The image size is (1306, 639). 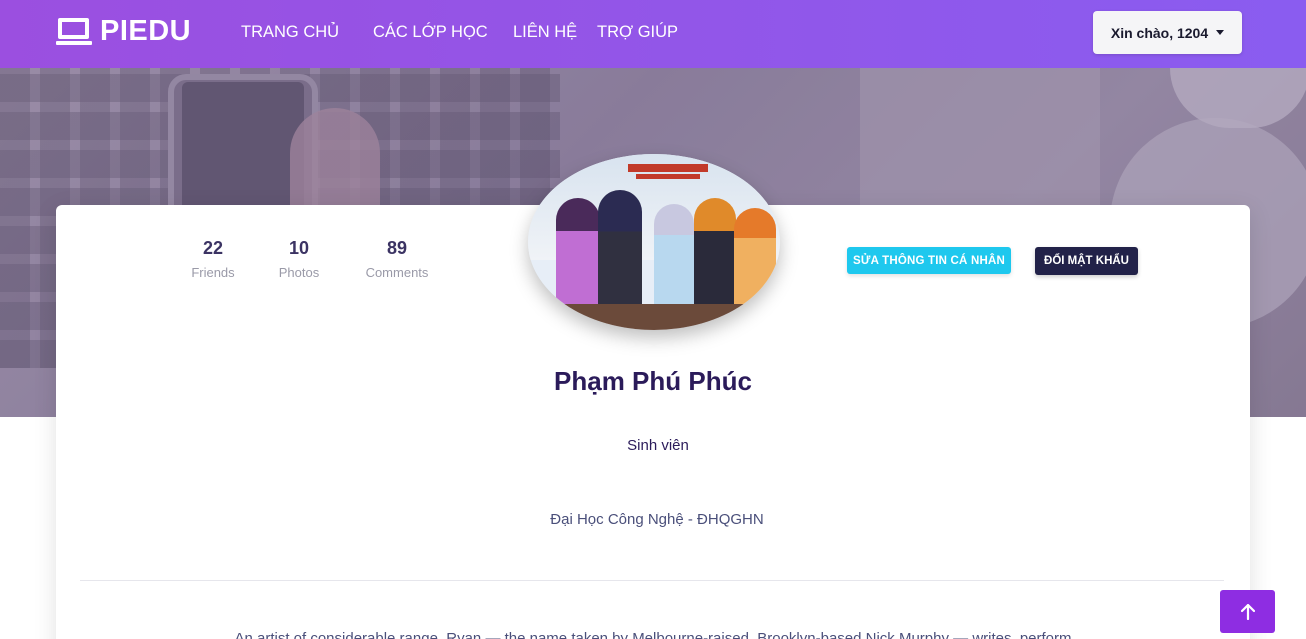 What do you see at coordinates (545, 32) in the screenshot?
I see `nav-link-contact: LIÊN HỆ` at bounding box center [545, 32].